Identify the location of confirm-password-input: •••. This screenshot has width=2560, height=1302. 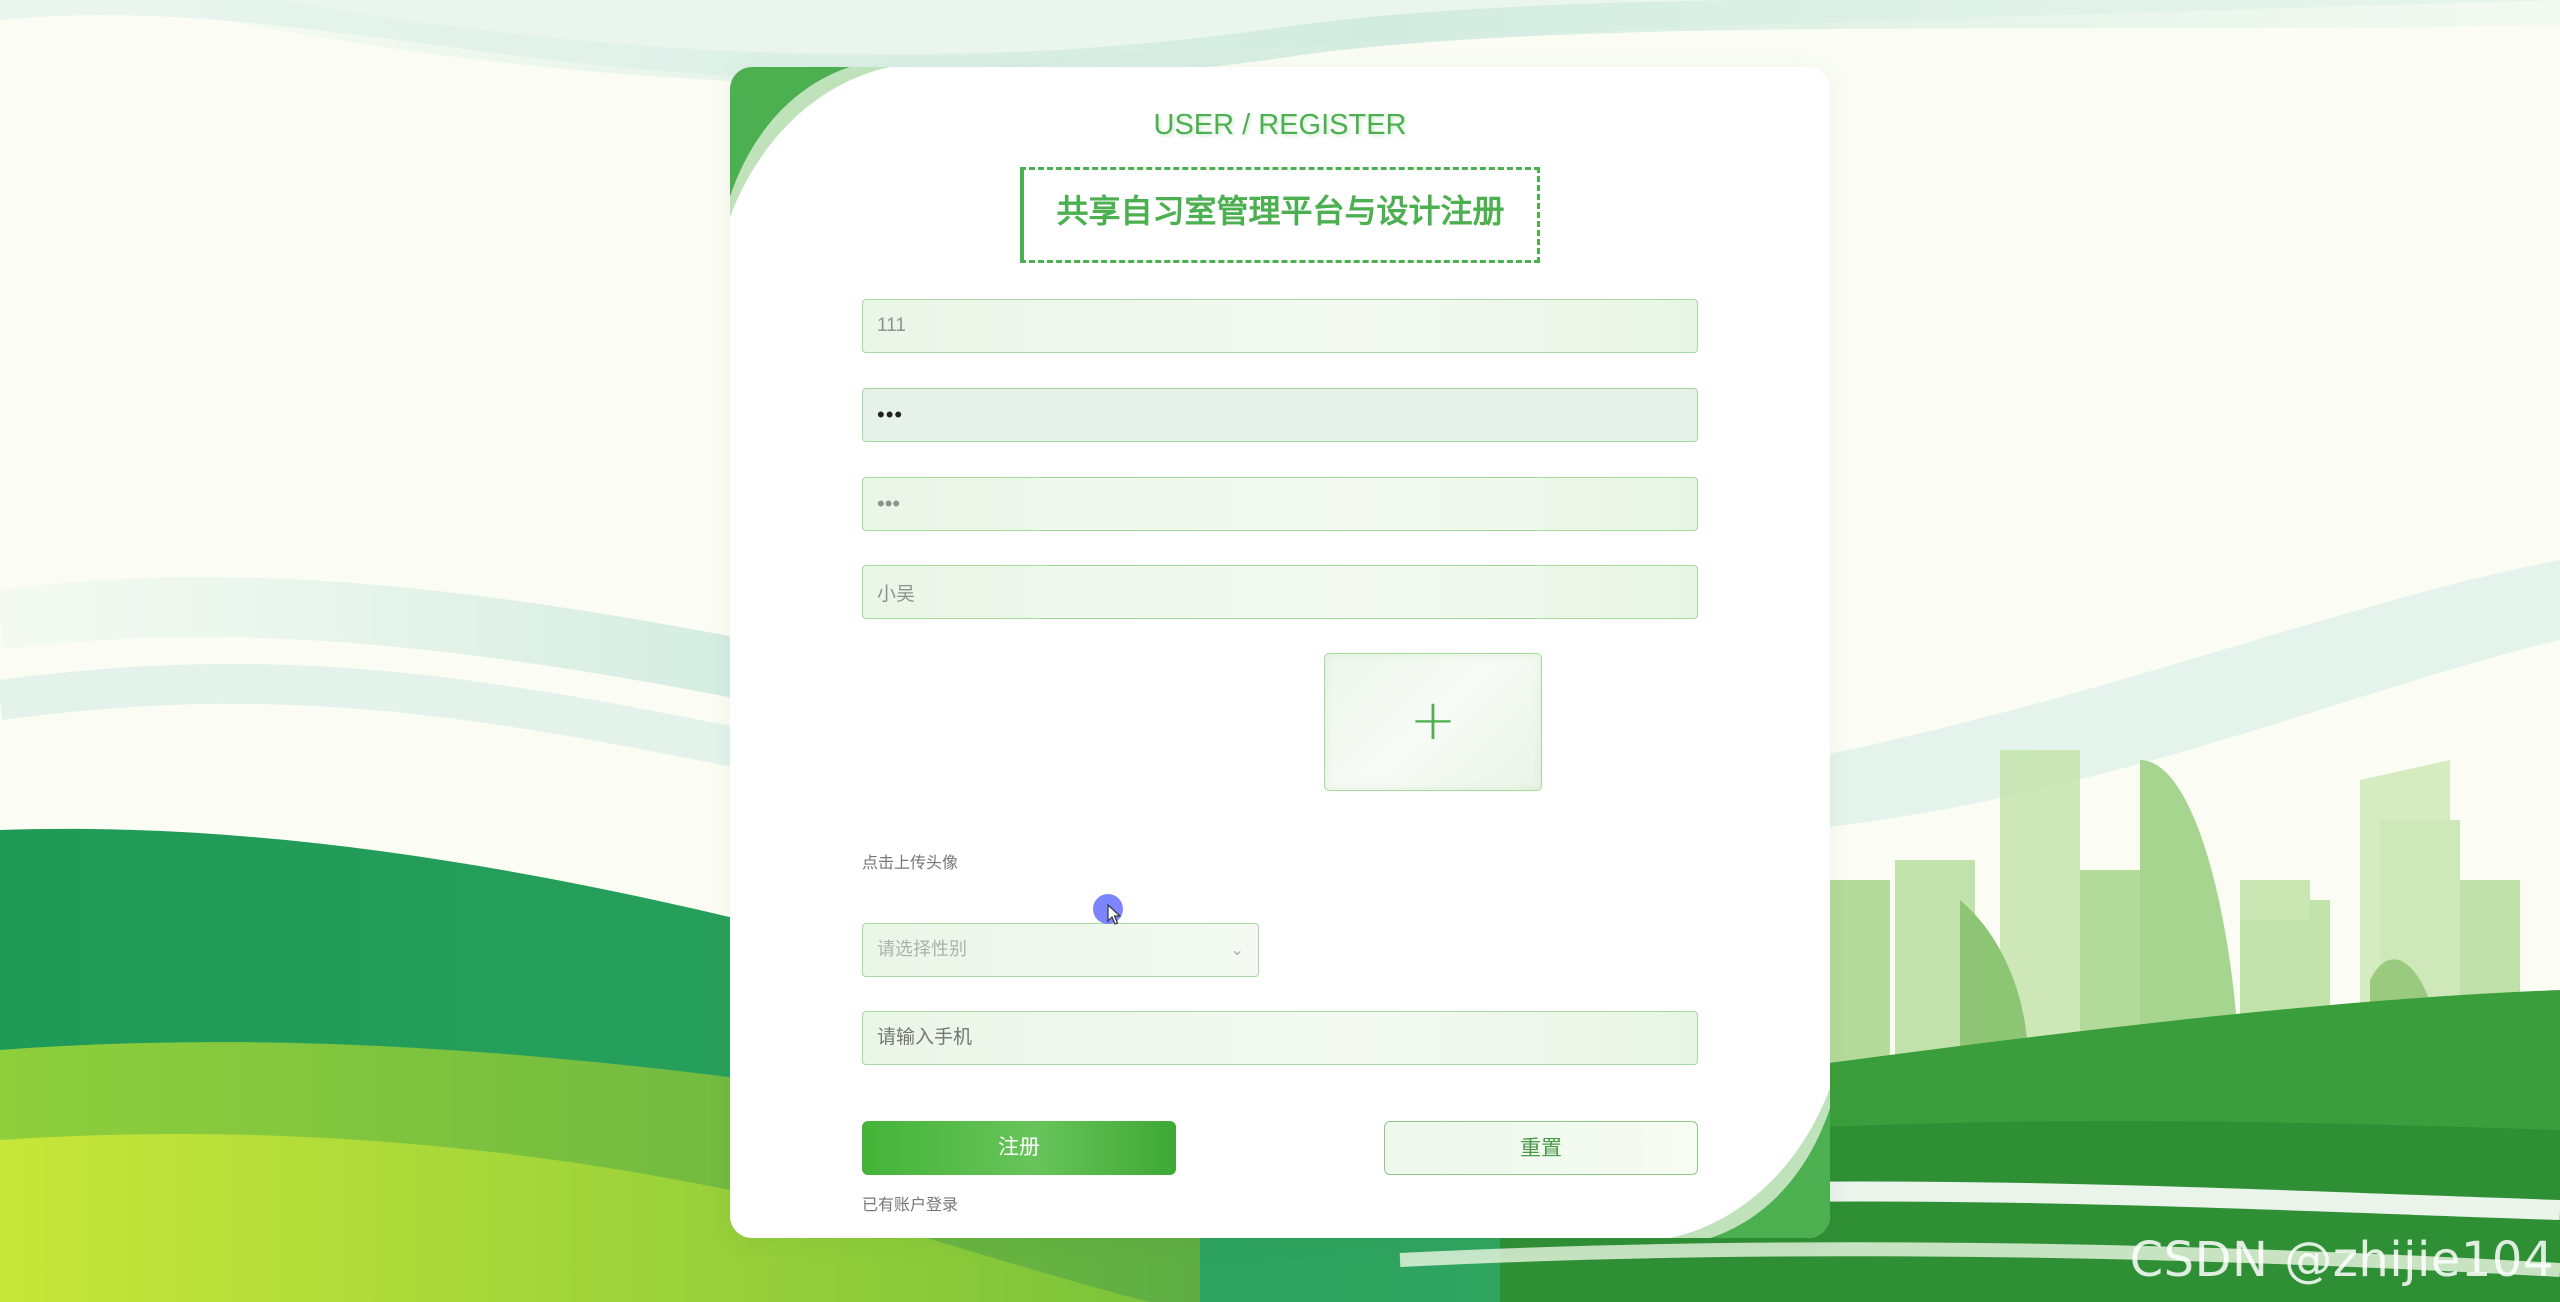
(1280, 504).